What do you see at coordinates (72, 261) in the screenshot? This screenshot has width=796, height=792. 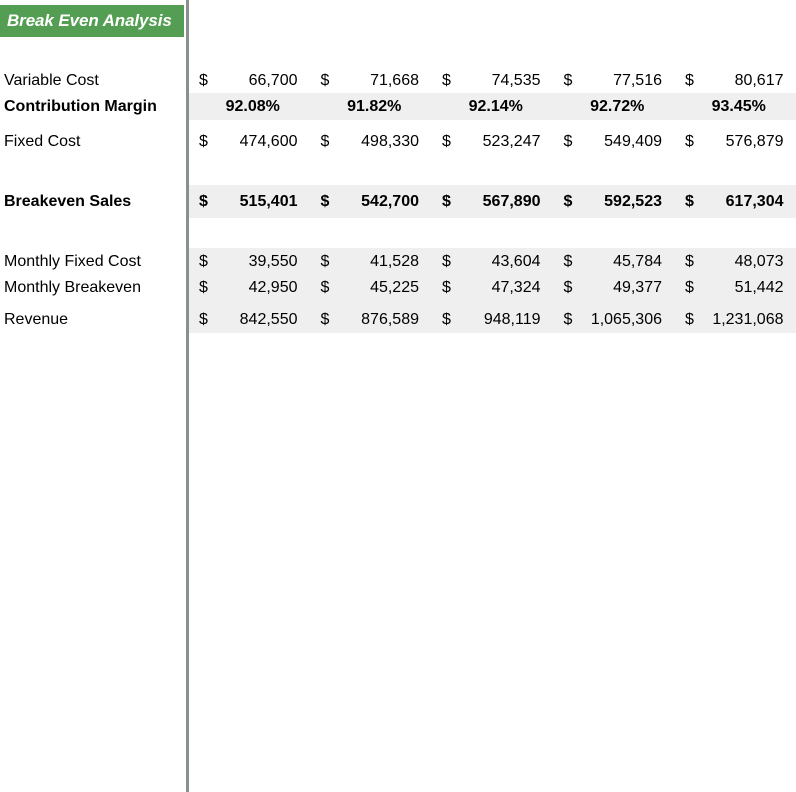 I see `row-label-monthly-fixed-cost: Monthly Fixed Cost` at bounding box center [72, 261].